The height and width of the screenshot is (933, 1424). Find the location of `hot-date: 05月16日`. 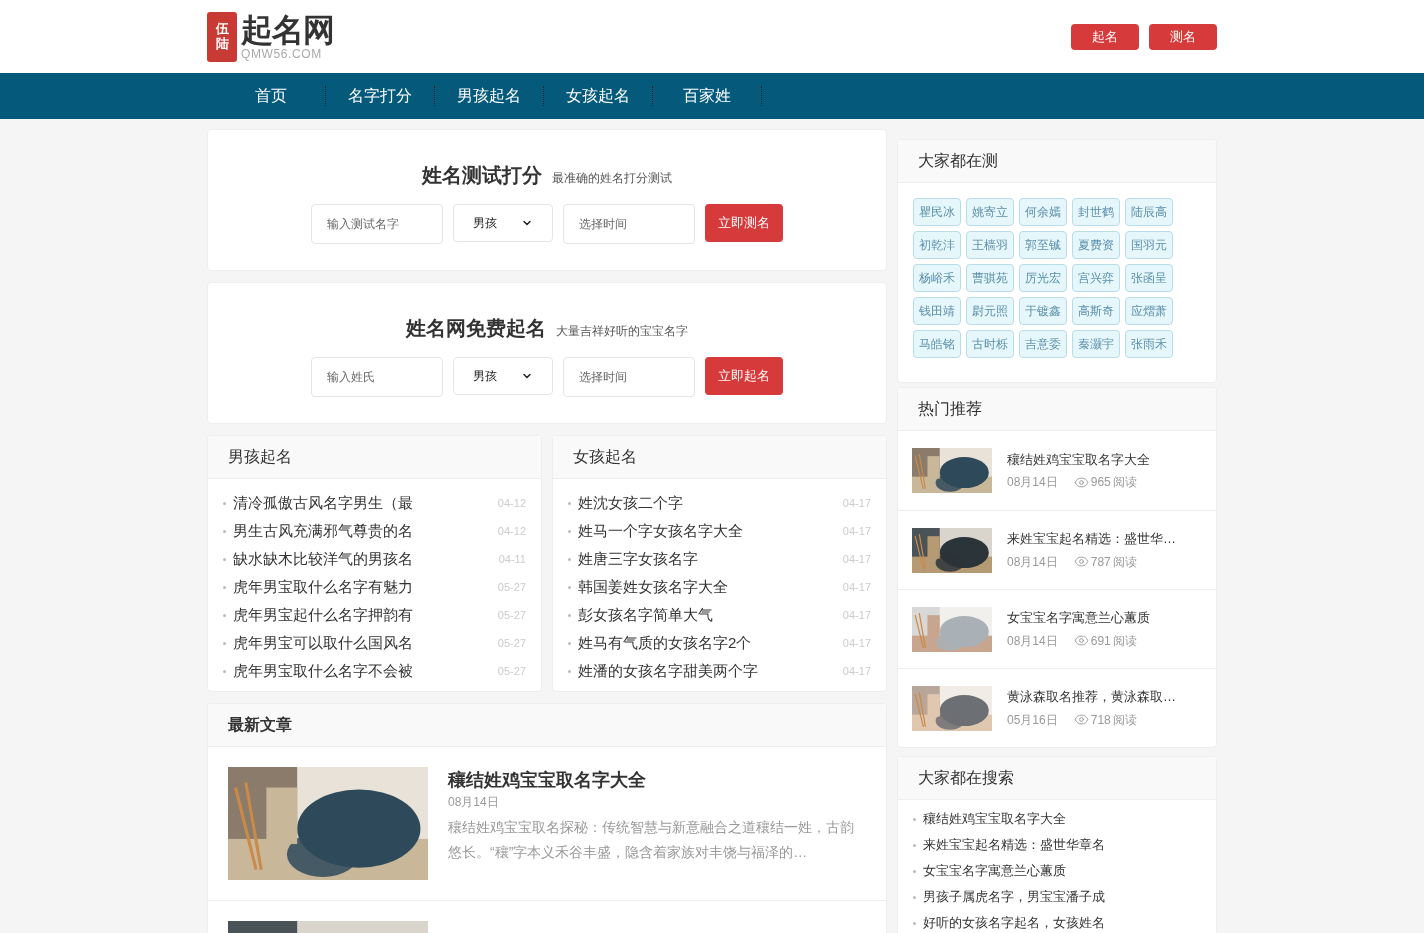

hot-date: 05月16日 is located at coordinates (1032, 720).